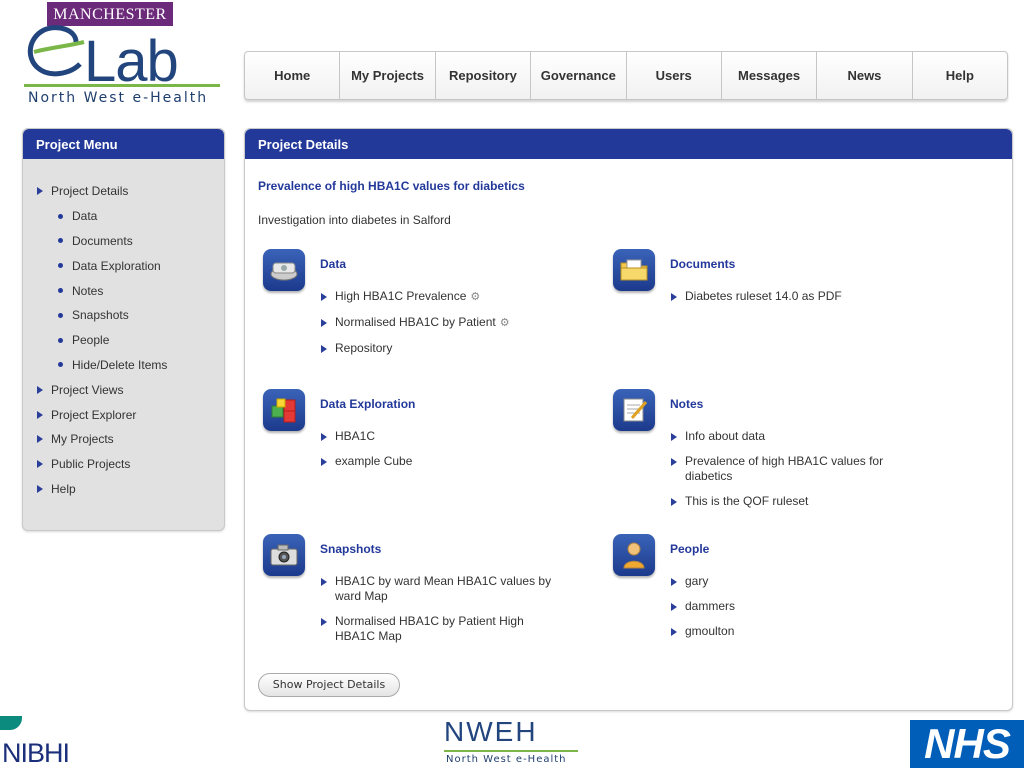 The width and height of the screenshot is (1024, 768). I want to click on nav-tab-help: Help, so click(960, 75).